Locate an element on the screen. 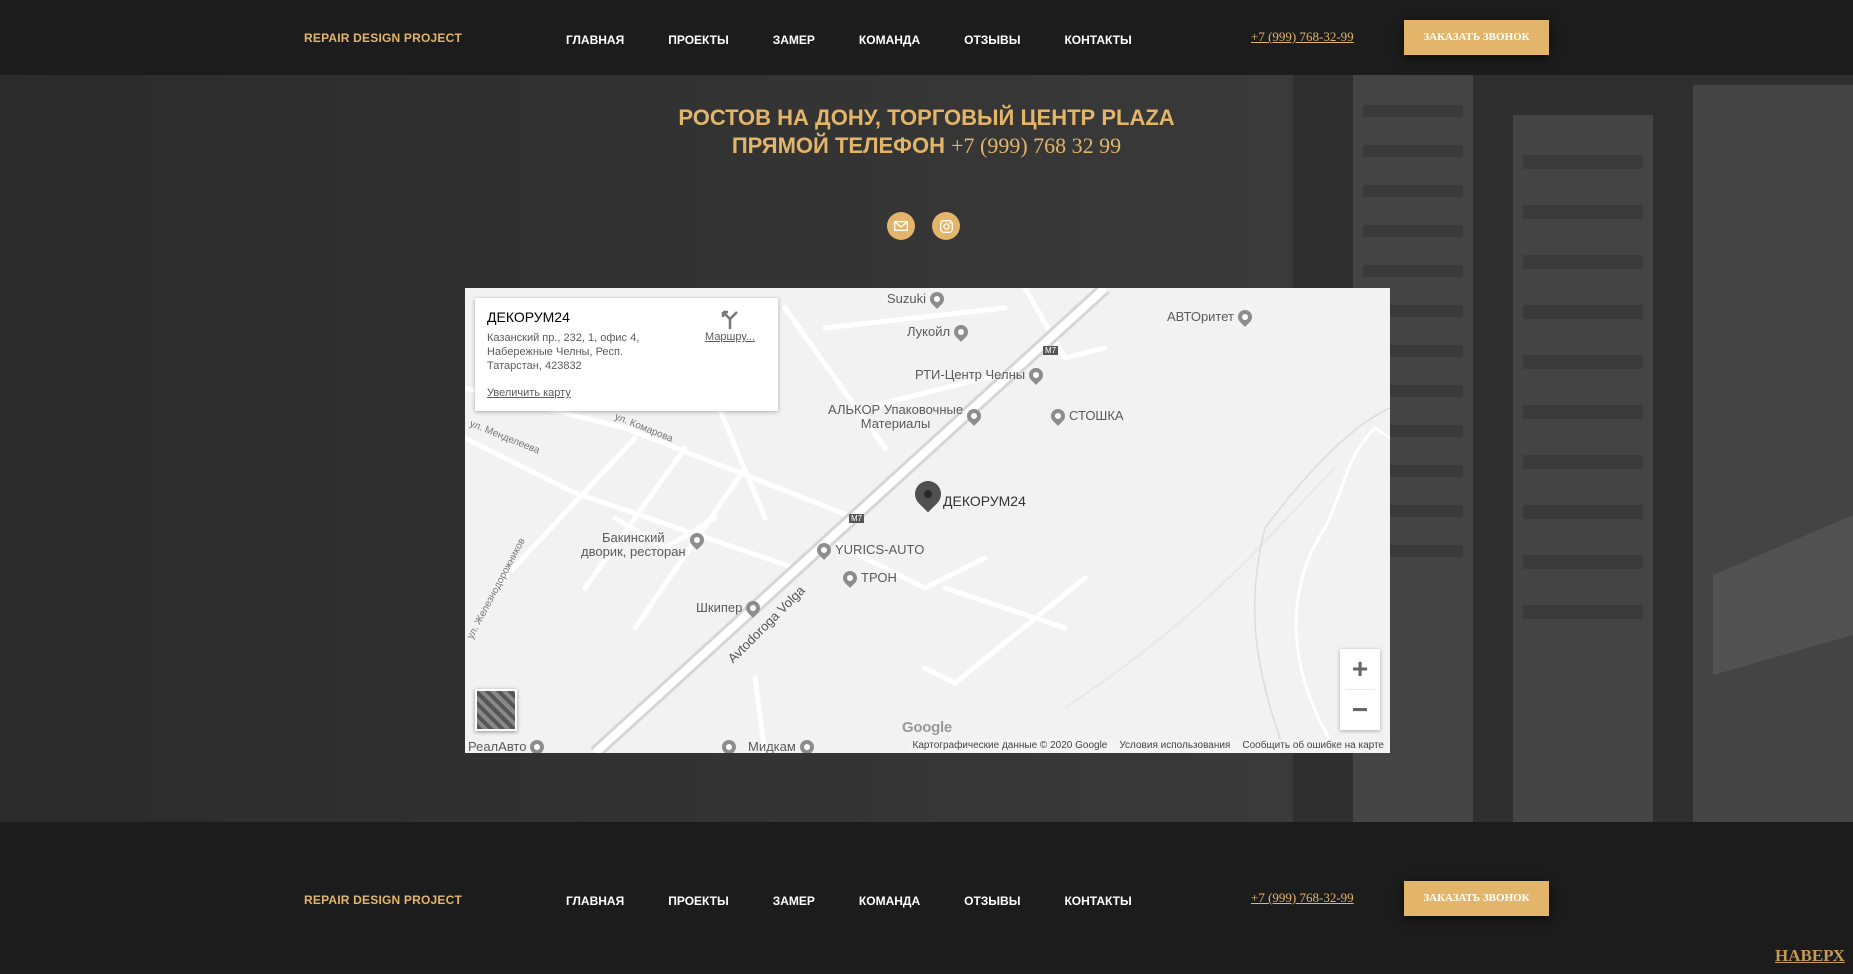 This screenshot has width=1853, height=974. location-marker-label: ДЕКОРУМ24 is located at coordinates (984, 501).